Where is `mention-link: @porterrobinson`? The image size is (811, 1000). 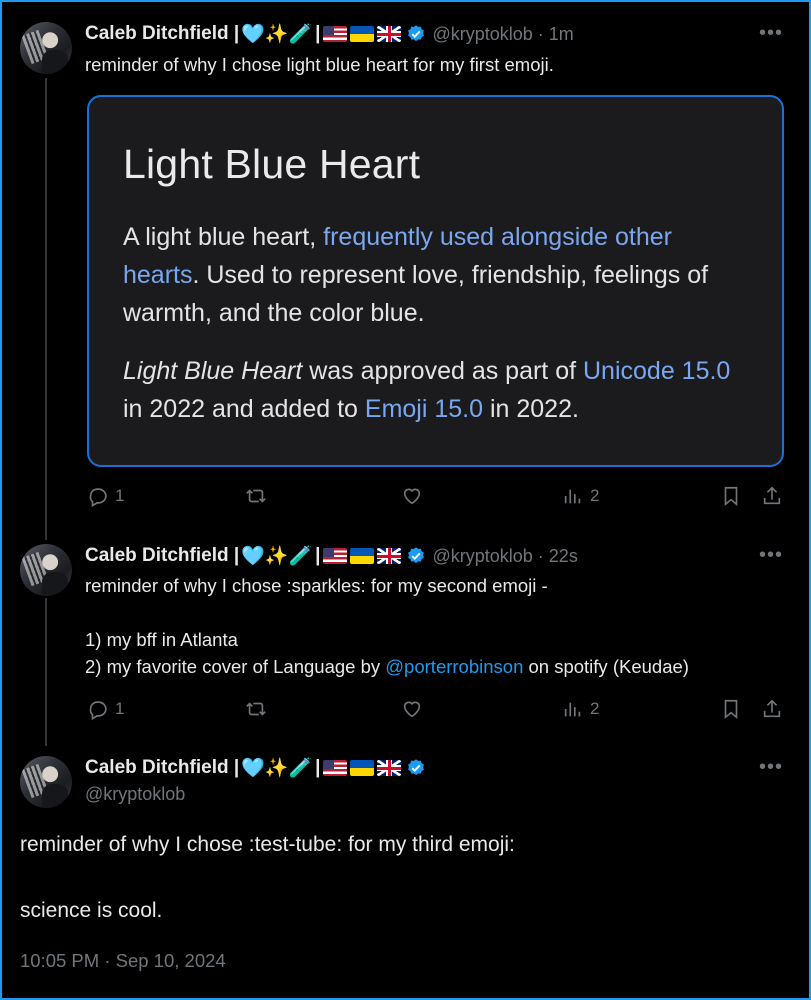 mention-link: @porterrobinson is located at coordinates (454, 666).